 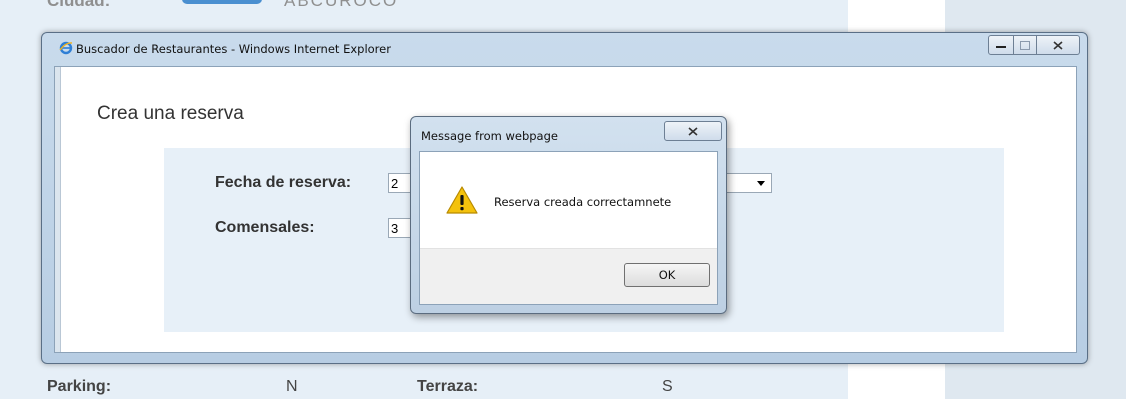 I want to click on bg-link-highlight, so click(x=222, y=2).